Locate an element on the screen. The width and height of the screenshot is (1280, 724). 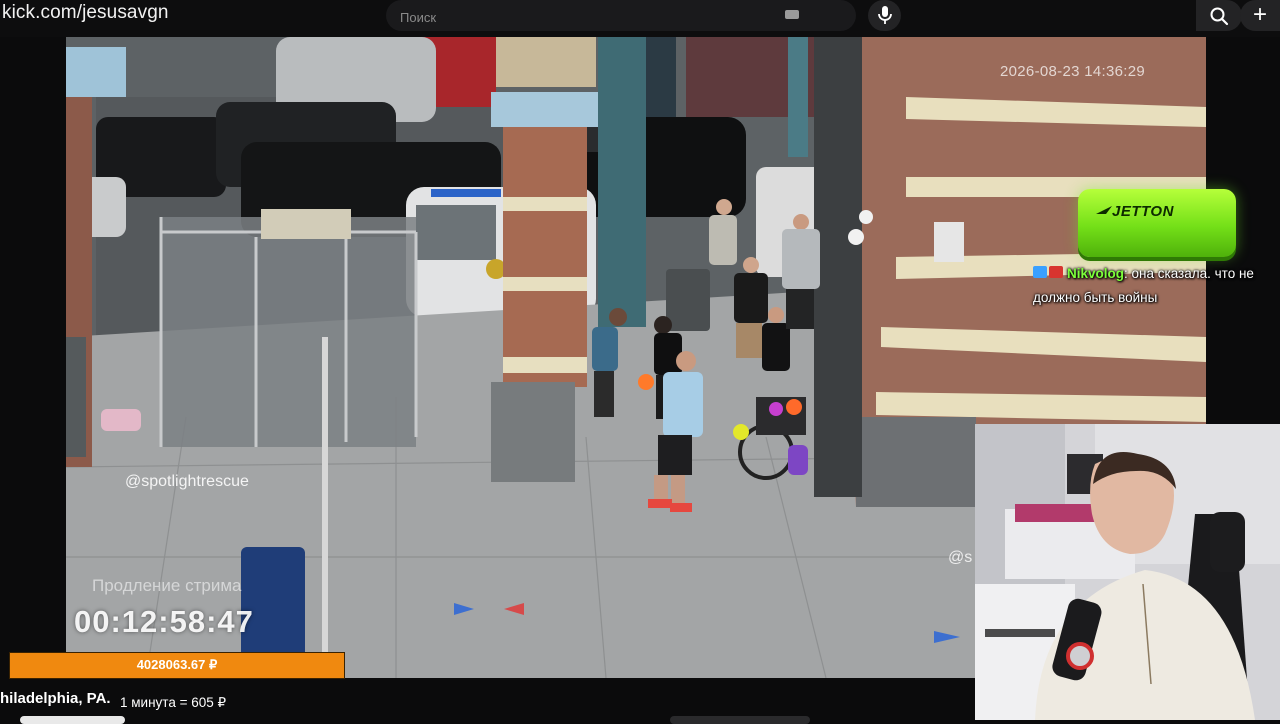
microphone-icon is located at coordinates (885, 15).